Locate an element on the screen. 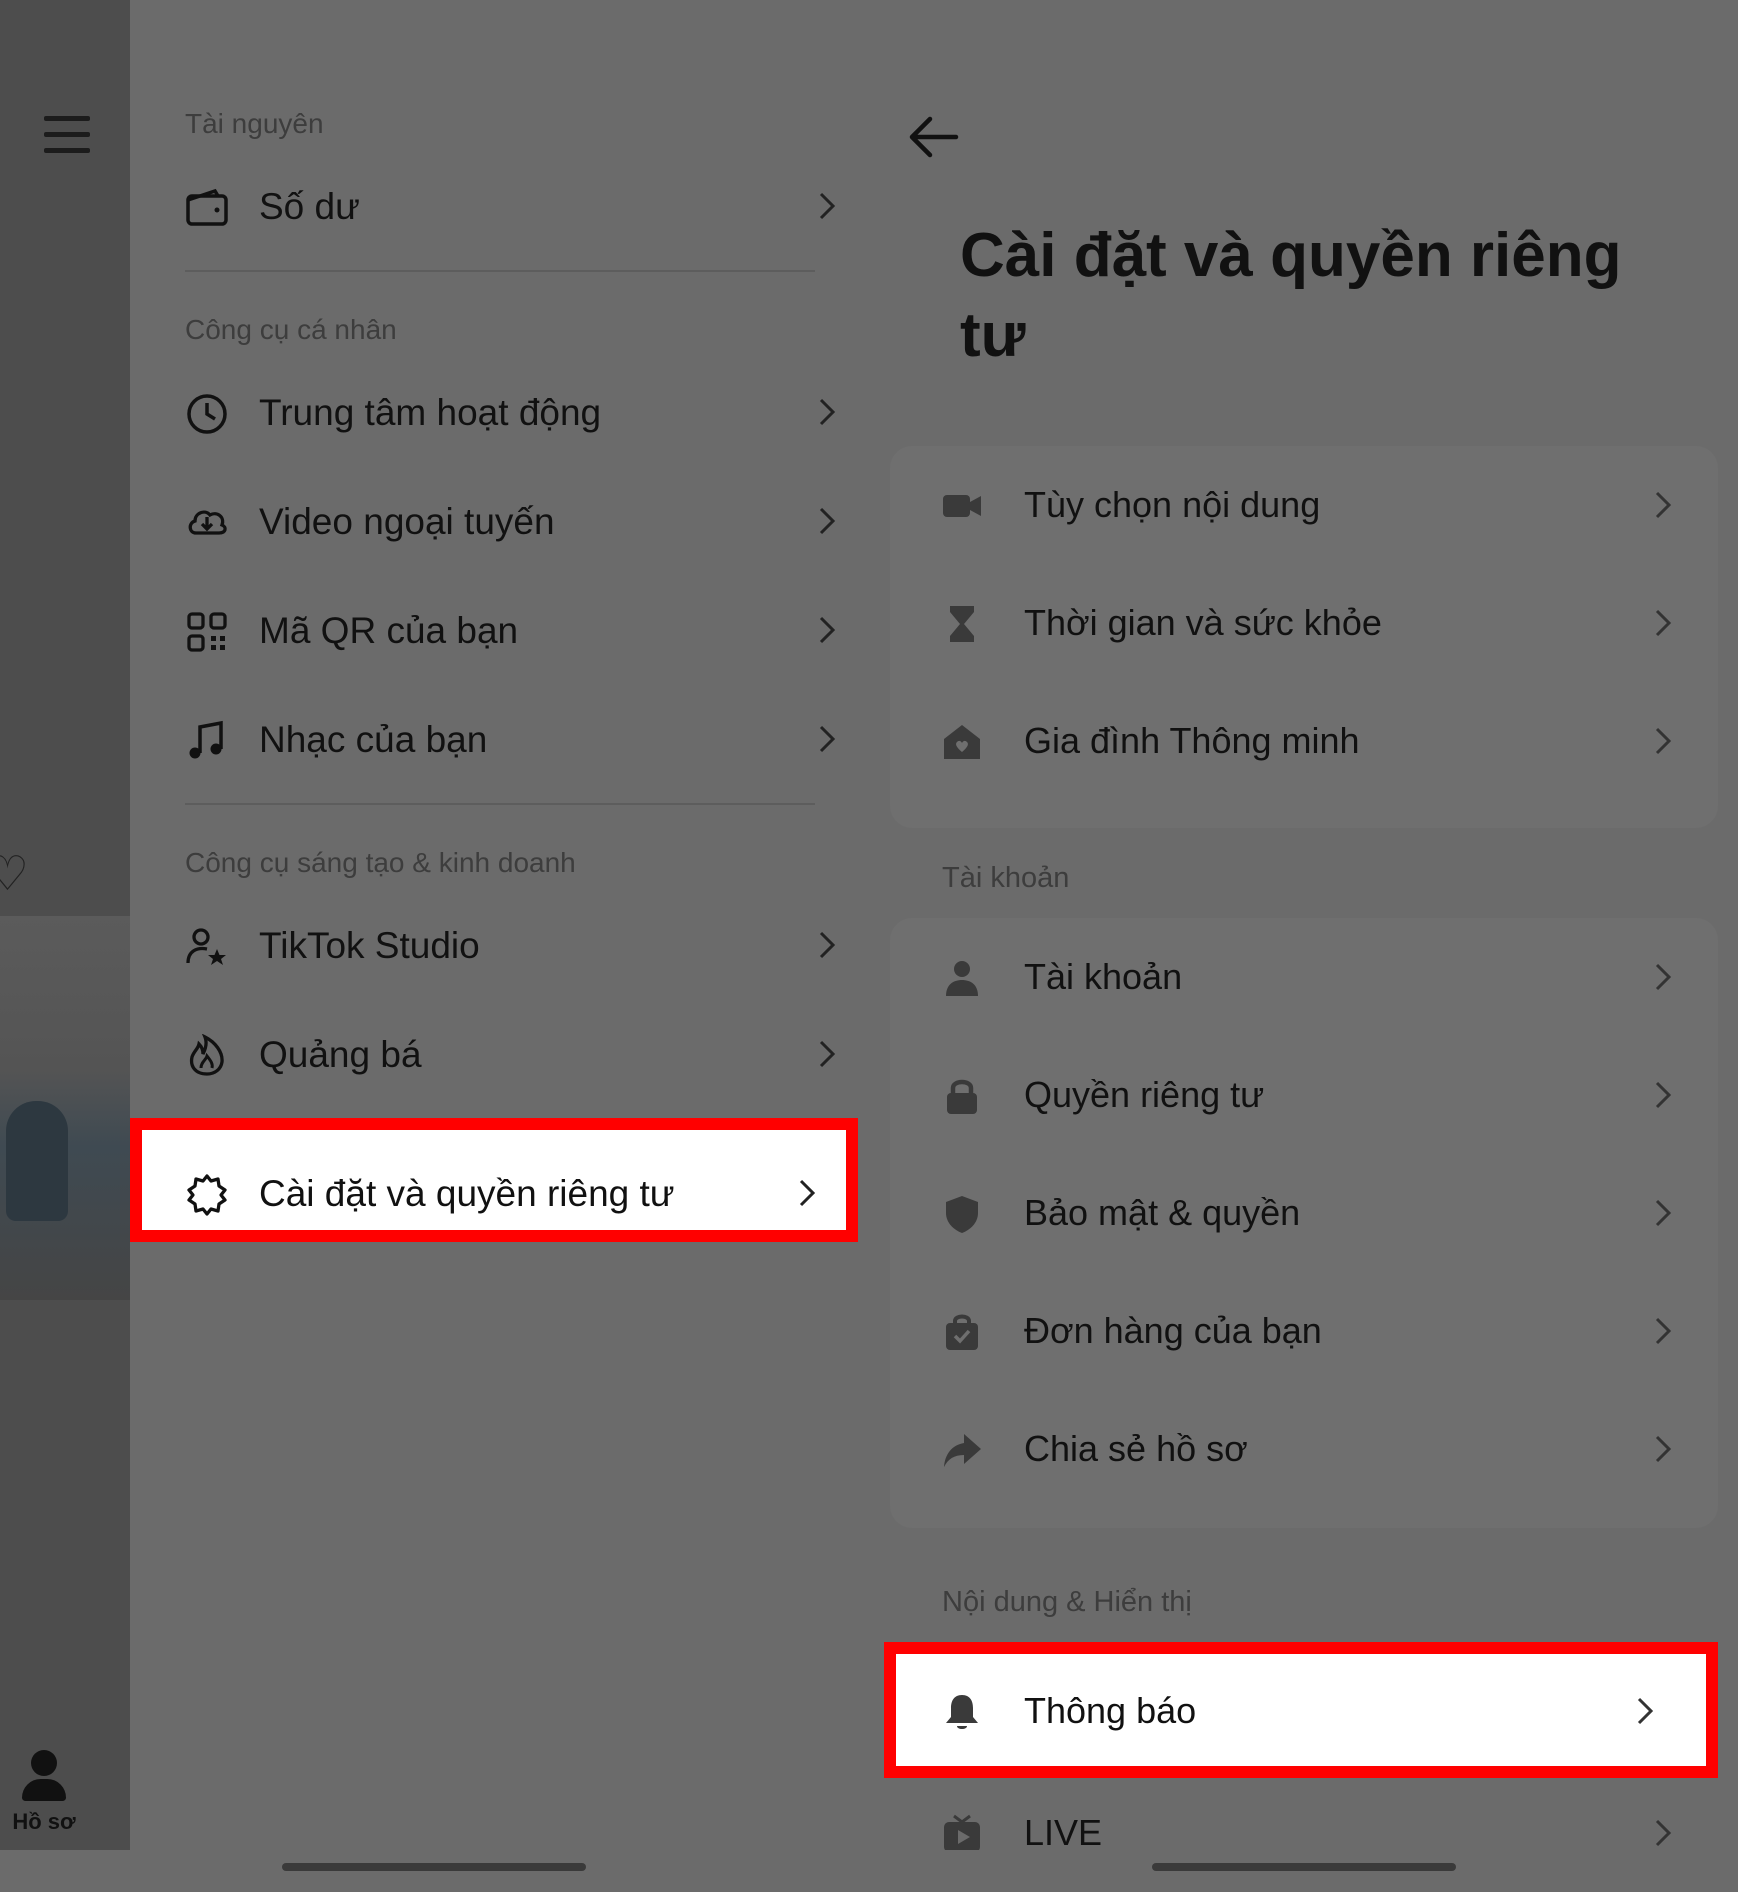 The height and width of the screenshot is (1892, 1738). settings-item-label: Thông báo is located at coordinates (1110, 1711).